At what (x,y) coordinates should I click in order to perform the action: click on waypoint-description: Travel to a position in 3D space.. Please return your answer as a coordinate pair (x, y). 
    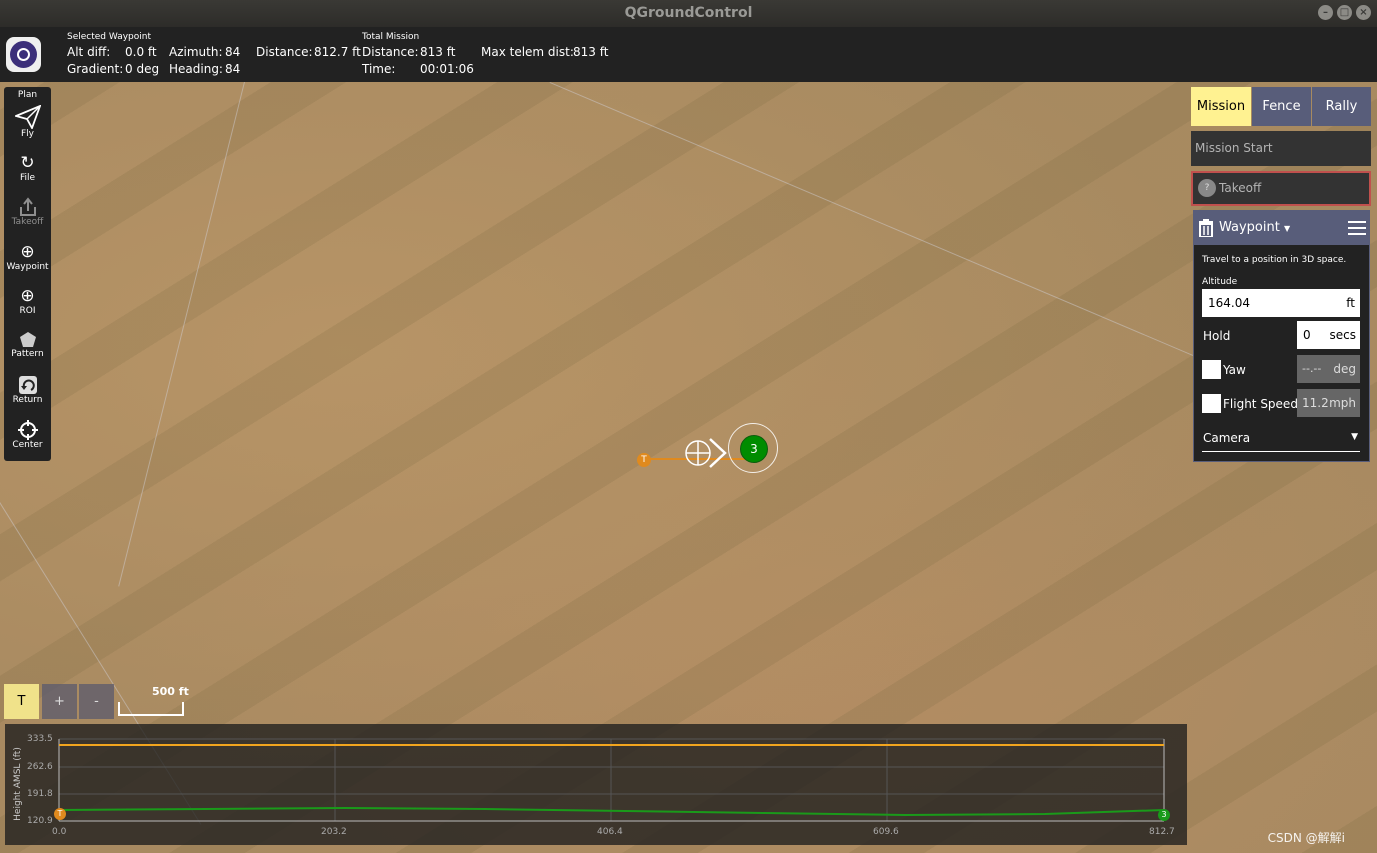
    Looking at the image, I should click on (1274, 260).